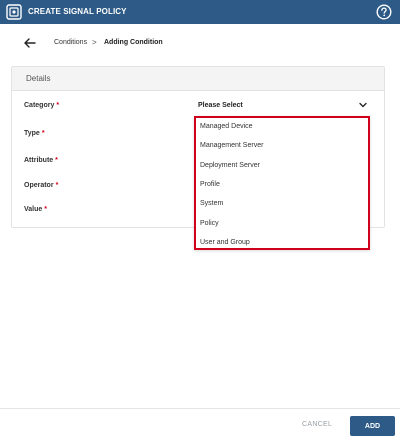 The height and width of the screenshot is (442, 400). What do you see at coordinates (230, 165) in the screenshot?
I see `dropdown-option-deployment-server: Deployment Server` at bounding box center [230, 165].